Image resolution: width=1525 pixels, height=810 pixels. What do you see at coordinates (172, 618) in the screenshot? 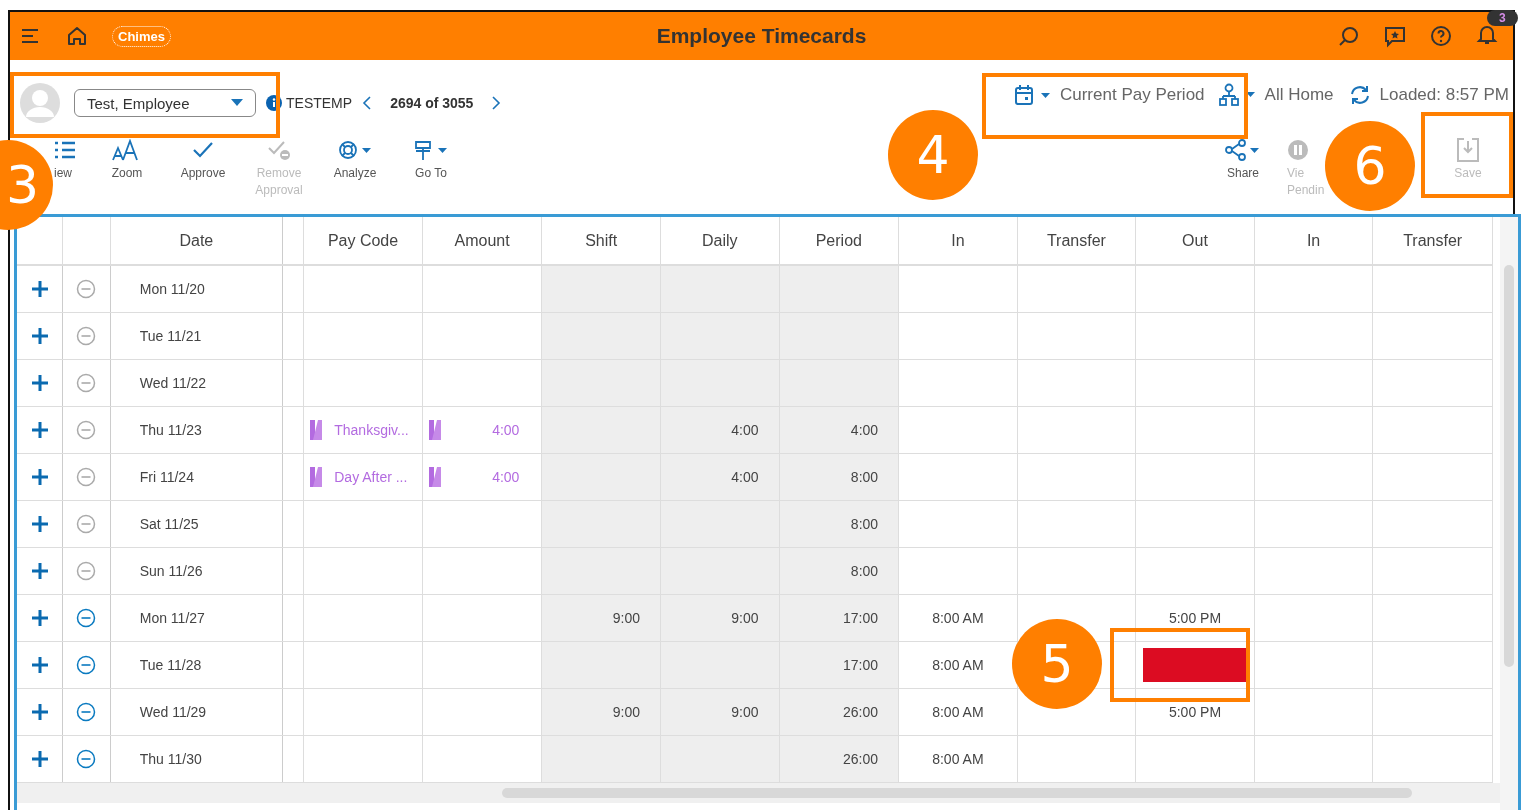
I see `date-cell: Mon 11/27` at bounding box center [172, 618].